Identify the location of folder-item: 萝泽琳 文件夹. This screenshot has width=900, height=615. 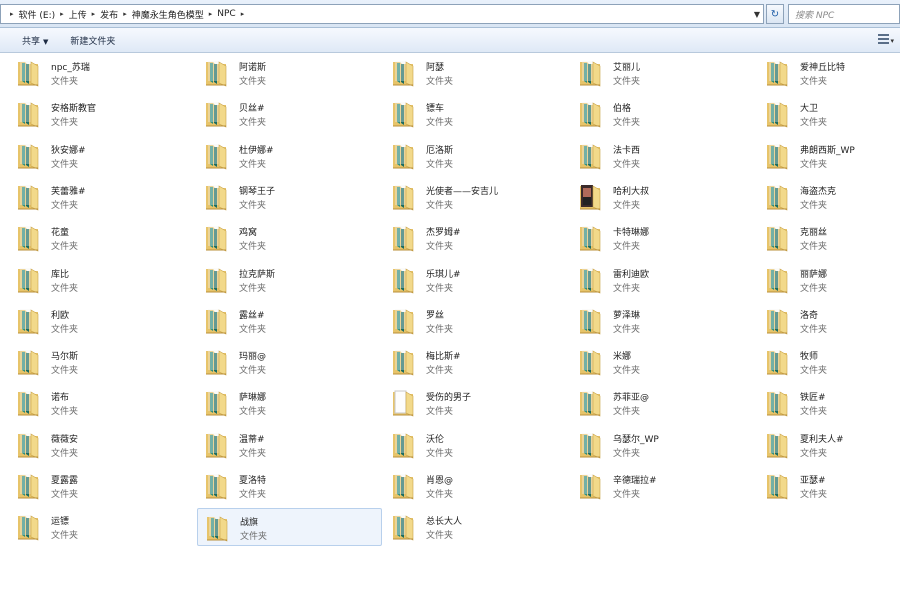
(654, 321).